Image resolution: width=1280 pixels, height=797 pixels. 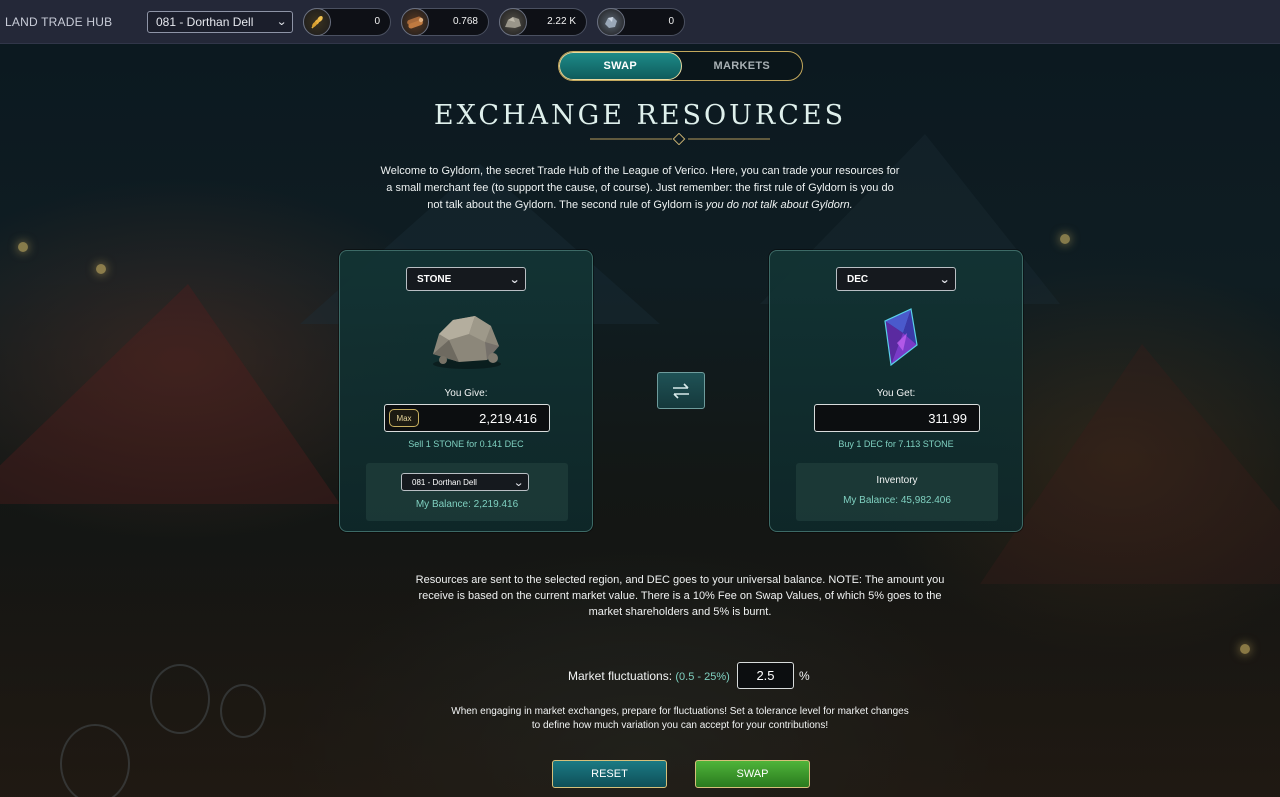 What do you see at coordinates (317, 21) in the screenshot?
I see `grain-icon` at bounding box center [317, 21].